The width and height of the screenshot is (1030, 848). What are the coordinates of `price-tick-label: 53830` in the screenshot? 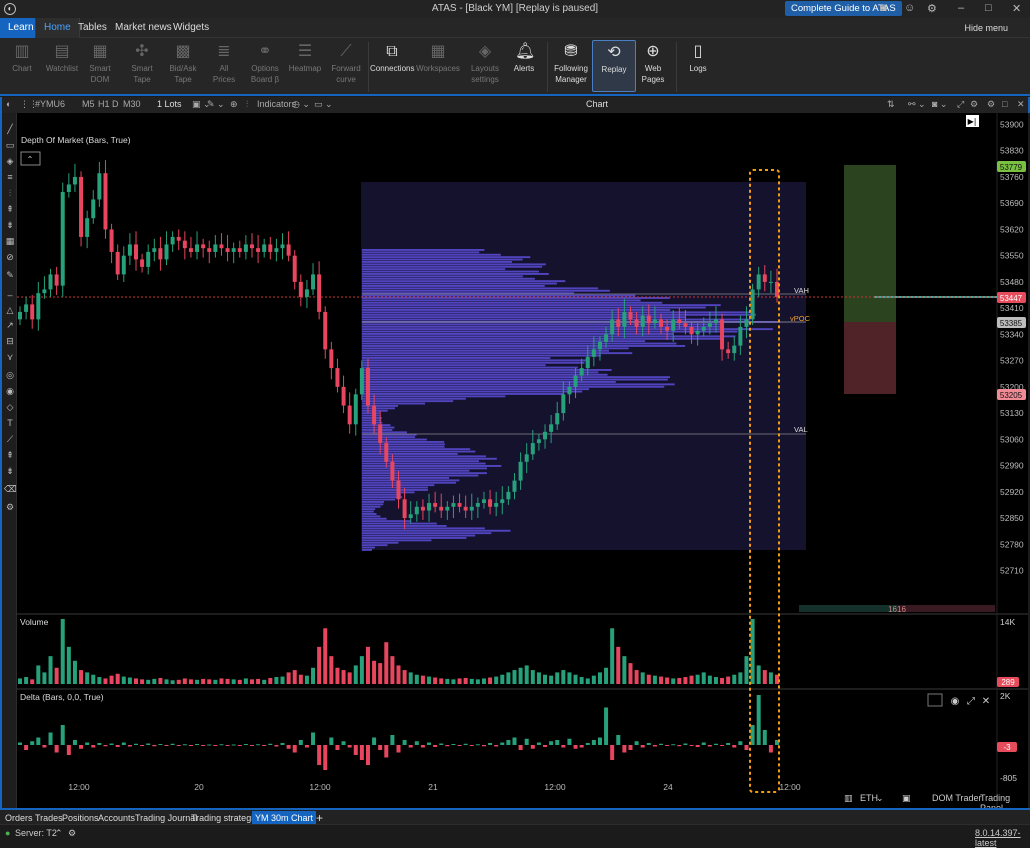 It's located at (1012, 151).